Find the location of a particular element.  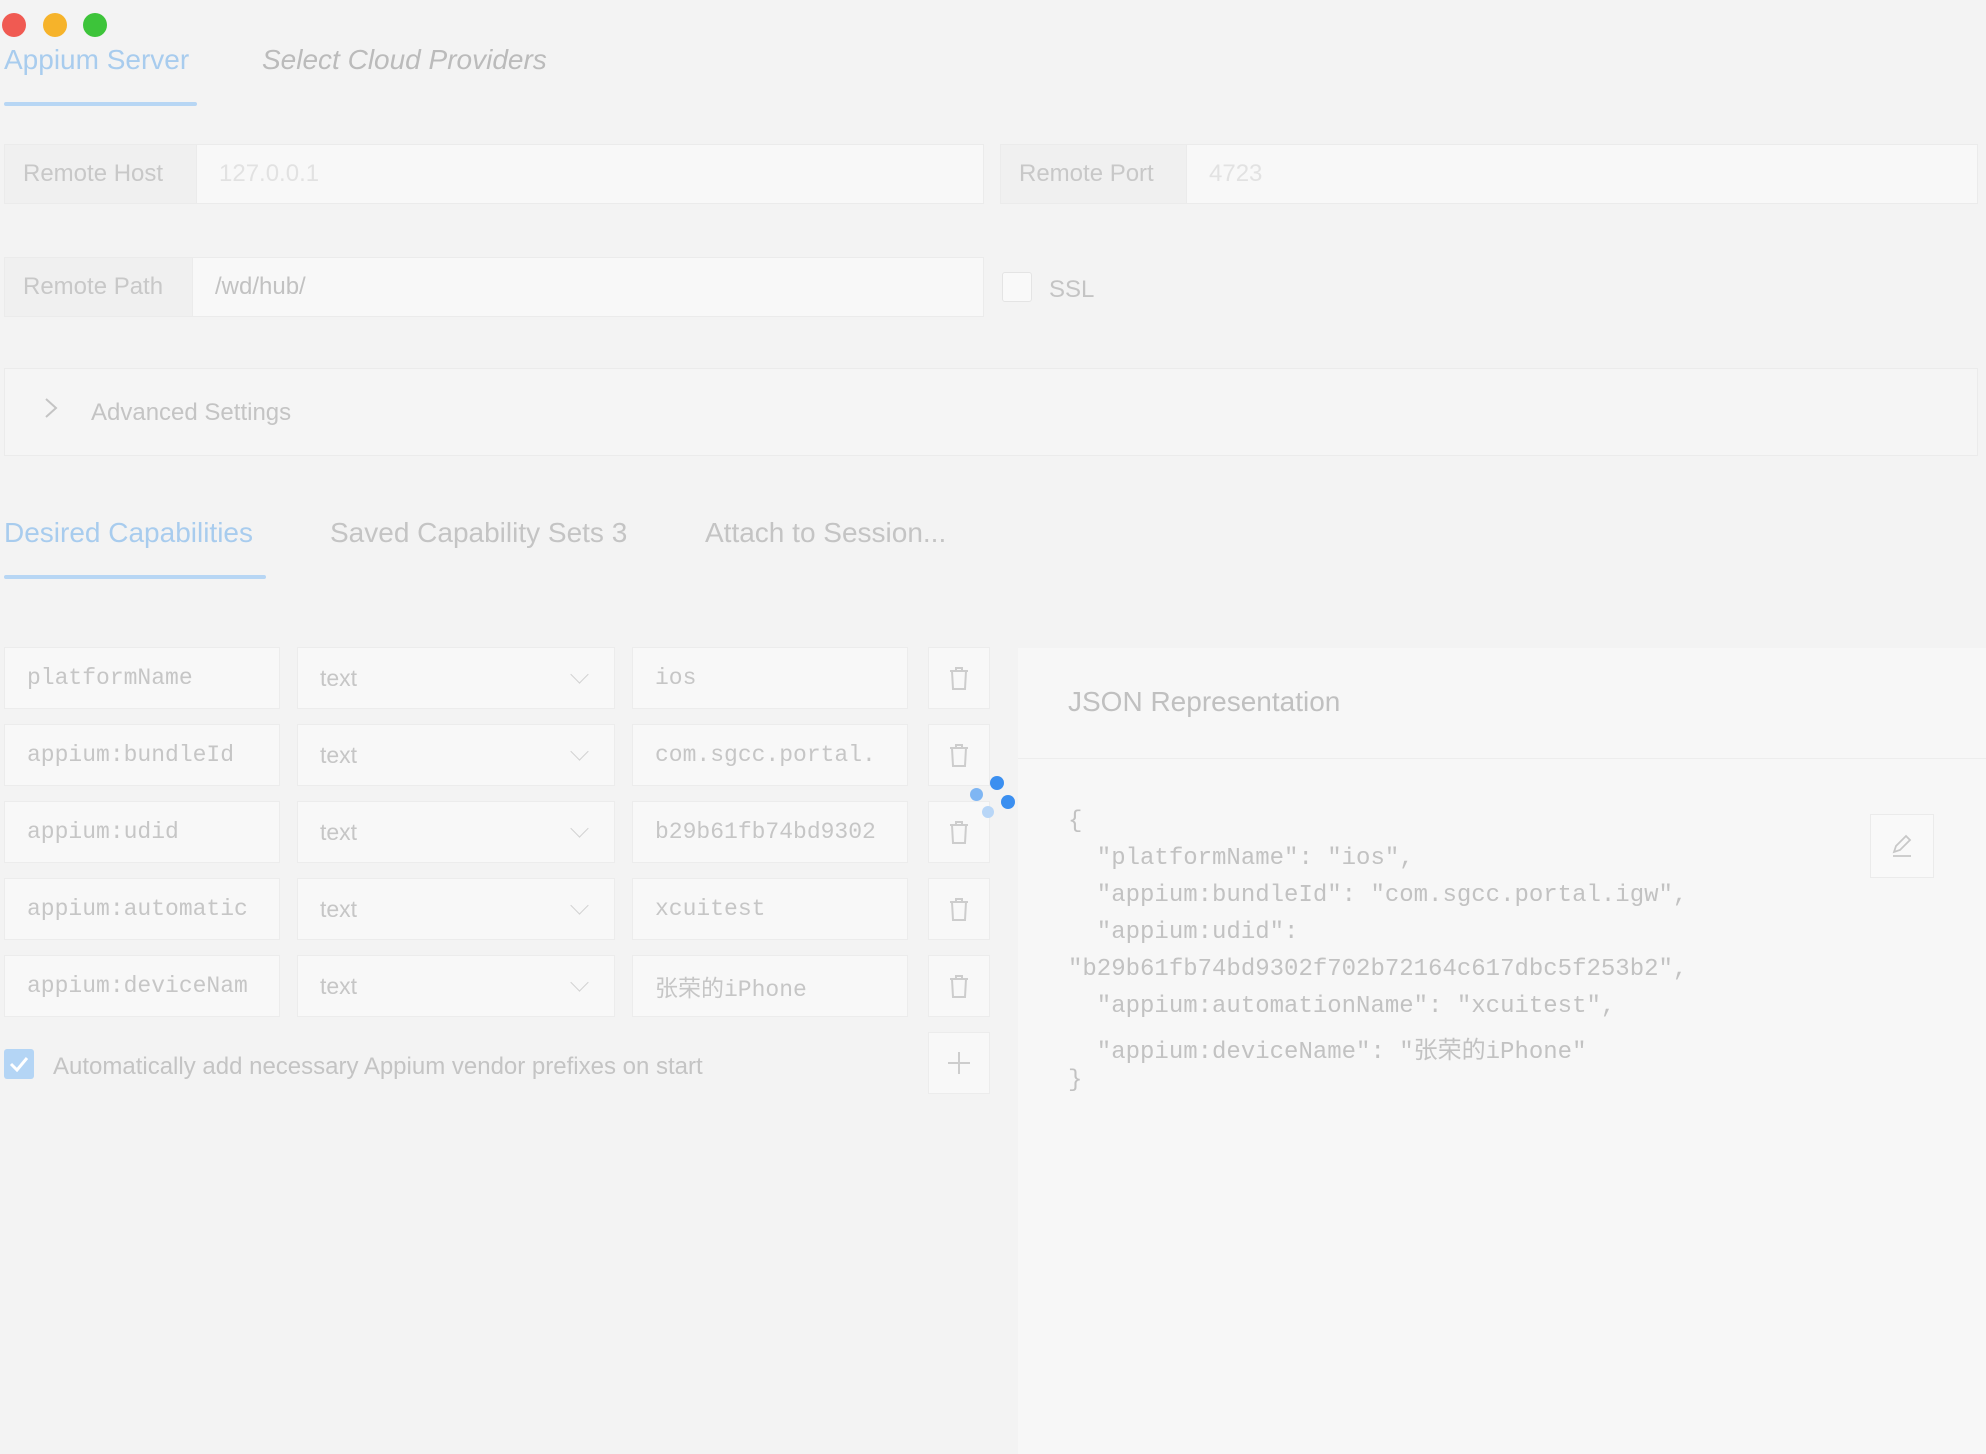

close-window-button is located at coordinates (14, 25).